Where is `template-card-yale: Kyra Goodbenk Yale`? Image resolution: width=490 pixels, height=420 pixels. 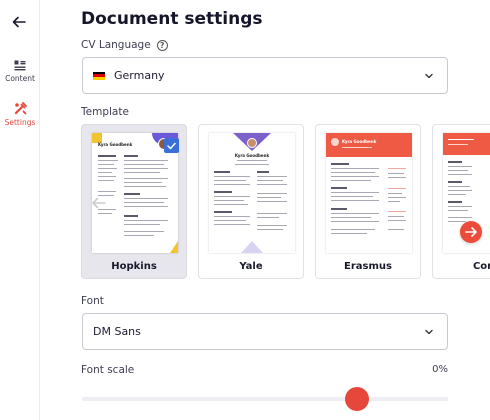 template-card-yale: Kyra Goodbenk Yale is located at coordinates (251, 201).